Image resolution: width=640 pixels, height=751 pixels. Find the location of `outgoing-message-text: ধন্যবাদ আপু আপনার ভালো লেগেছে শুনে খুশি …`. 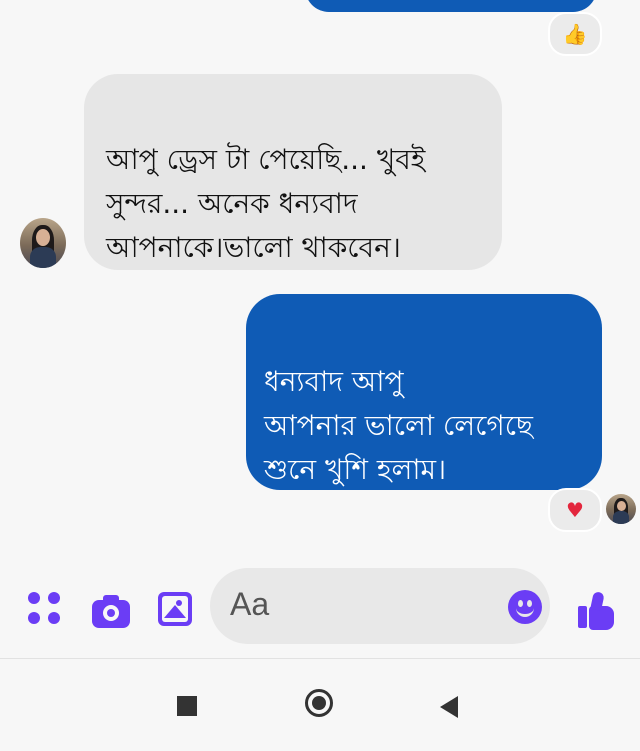

outgoing-message-text: ধন্যবাদ আপু আপনার ভালো লেগেছে শুনে খুশি … is located at coordinates (398, 425).